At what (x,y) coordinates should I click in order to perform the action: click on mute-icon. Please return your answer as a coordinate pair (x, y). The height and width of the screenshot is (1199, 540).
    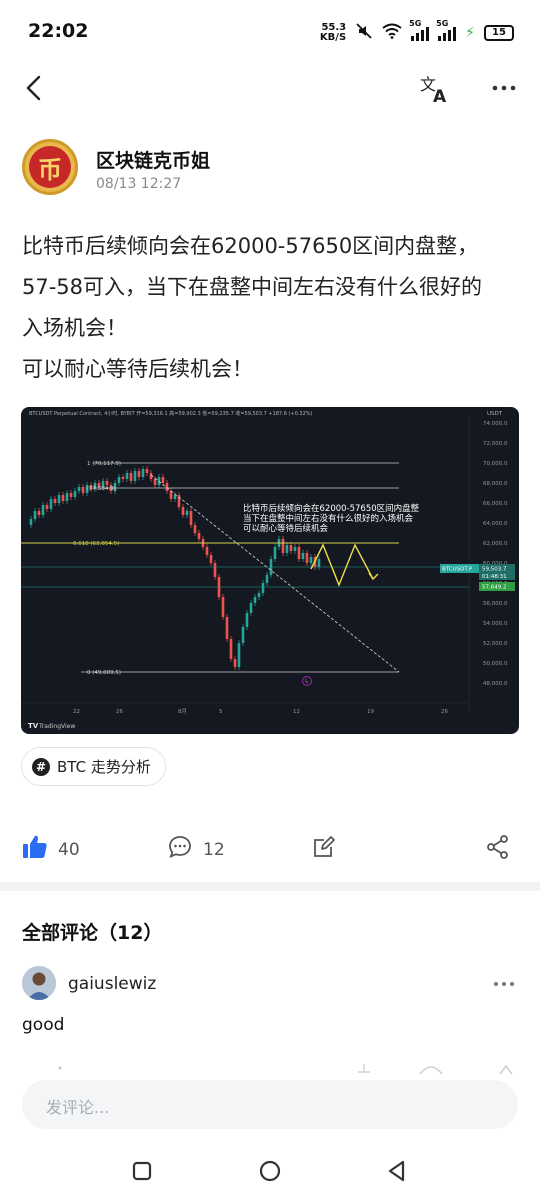
    Looking at the image, I should click on (364, 32).